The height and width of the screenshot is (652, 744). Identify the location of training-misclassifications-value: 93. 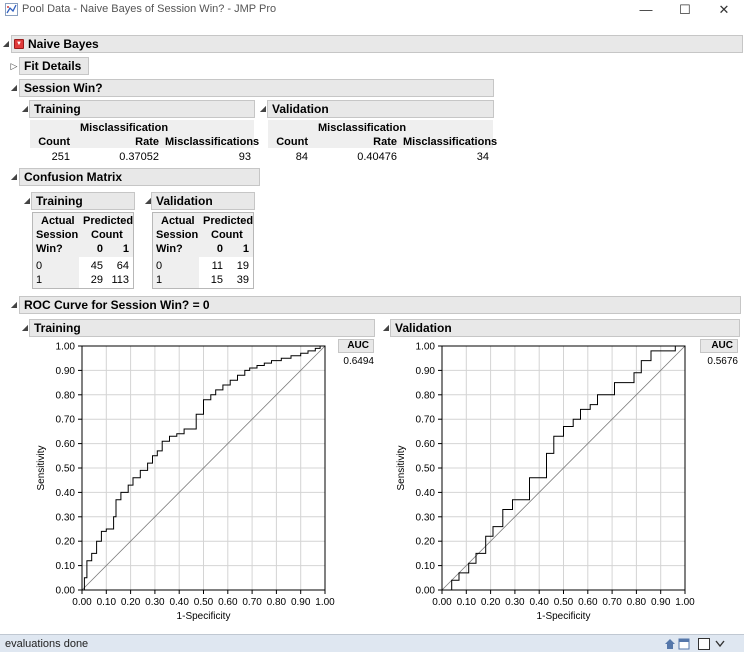
(244, 157).